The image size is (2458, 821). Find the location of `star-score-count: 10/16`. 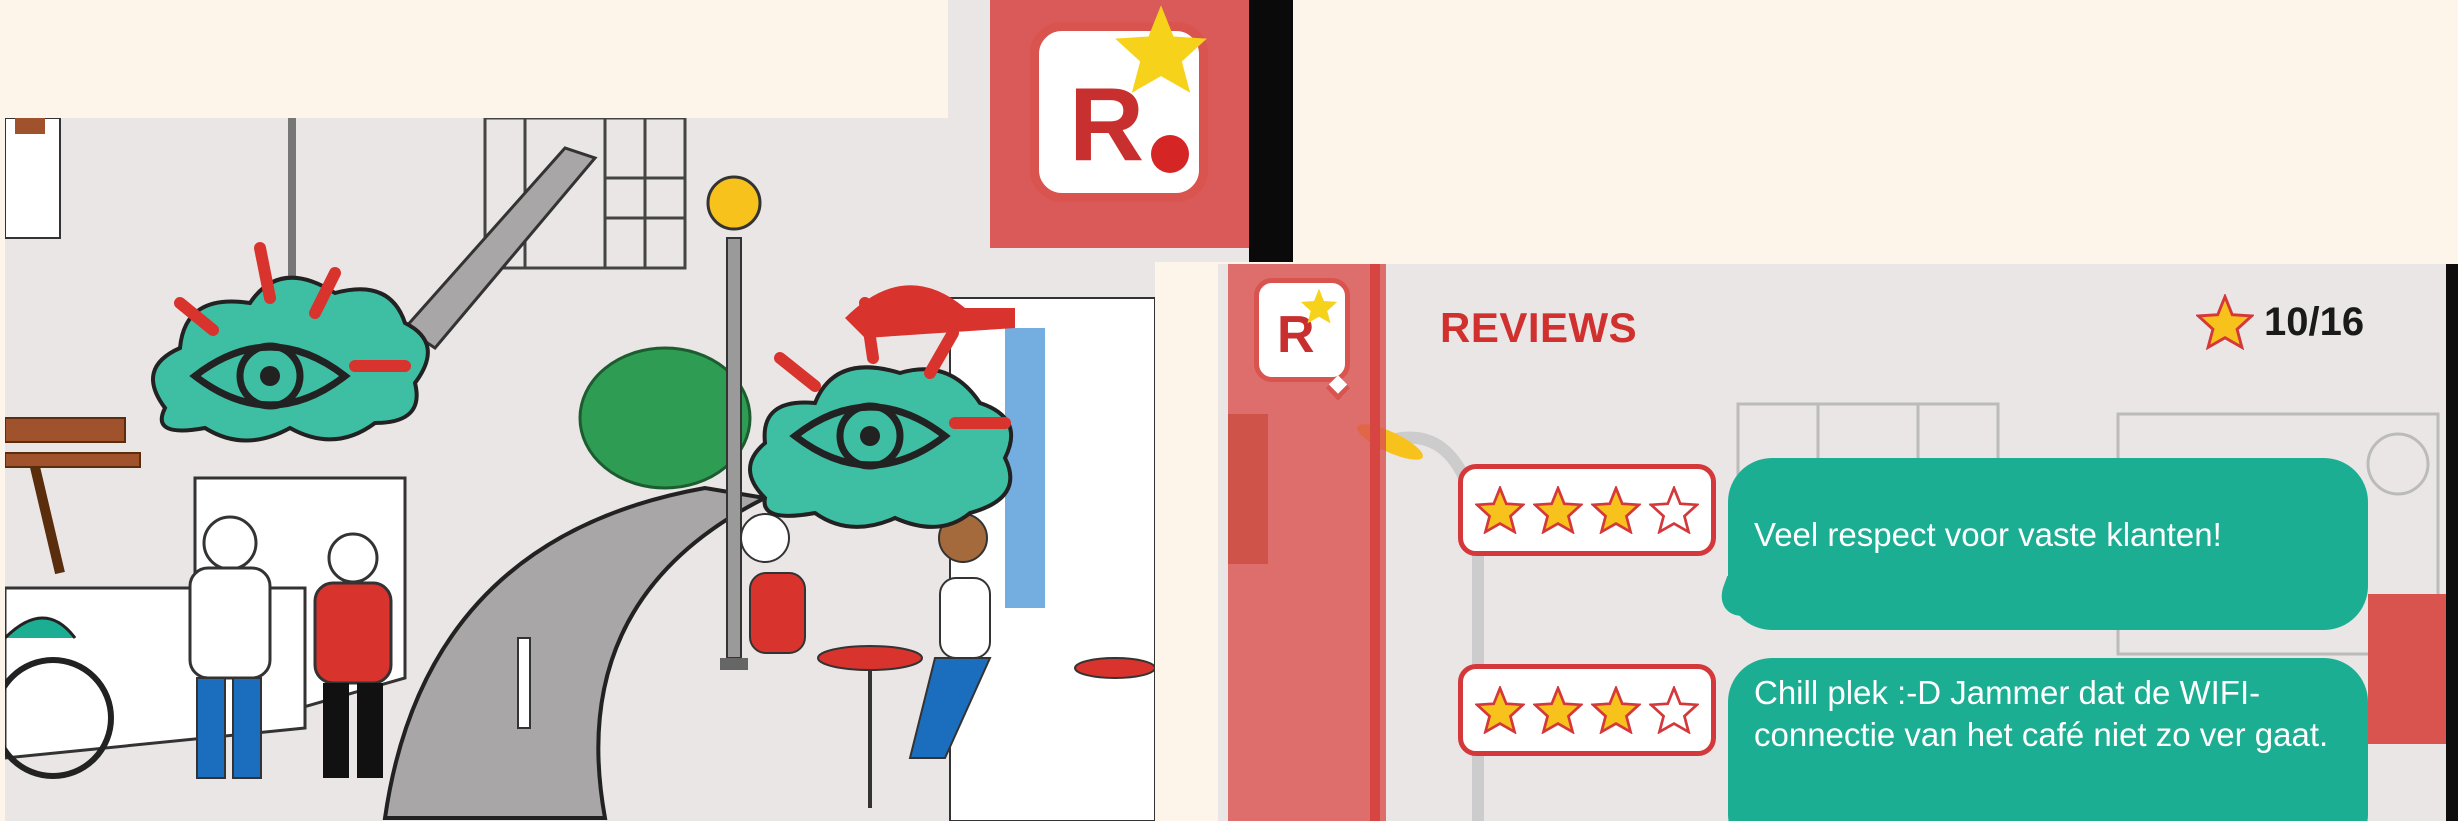

star-score-count: 10/16 is located at coordinates (2314, 321).